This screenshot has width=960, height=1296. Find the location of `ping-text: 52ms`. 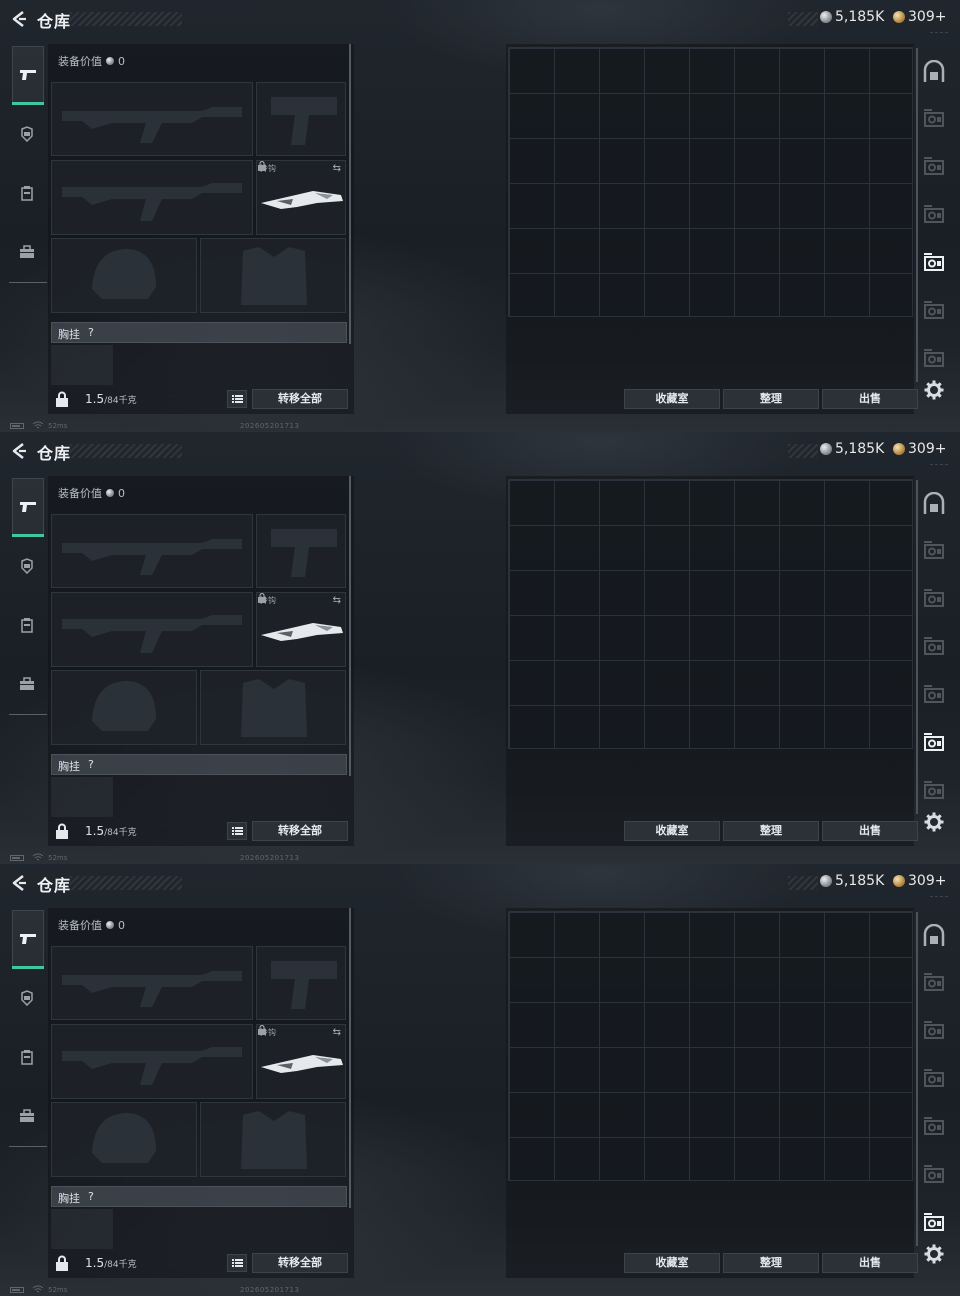

ping-text: 52ms is located at coordinates (58, 1290).